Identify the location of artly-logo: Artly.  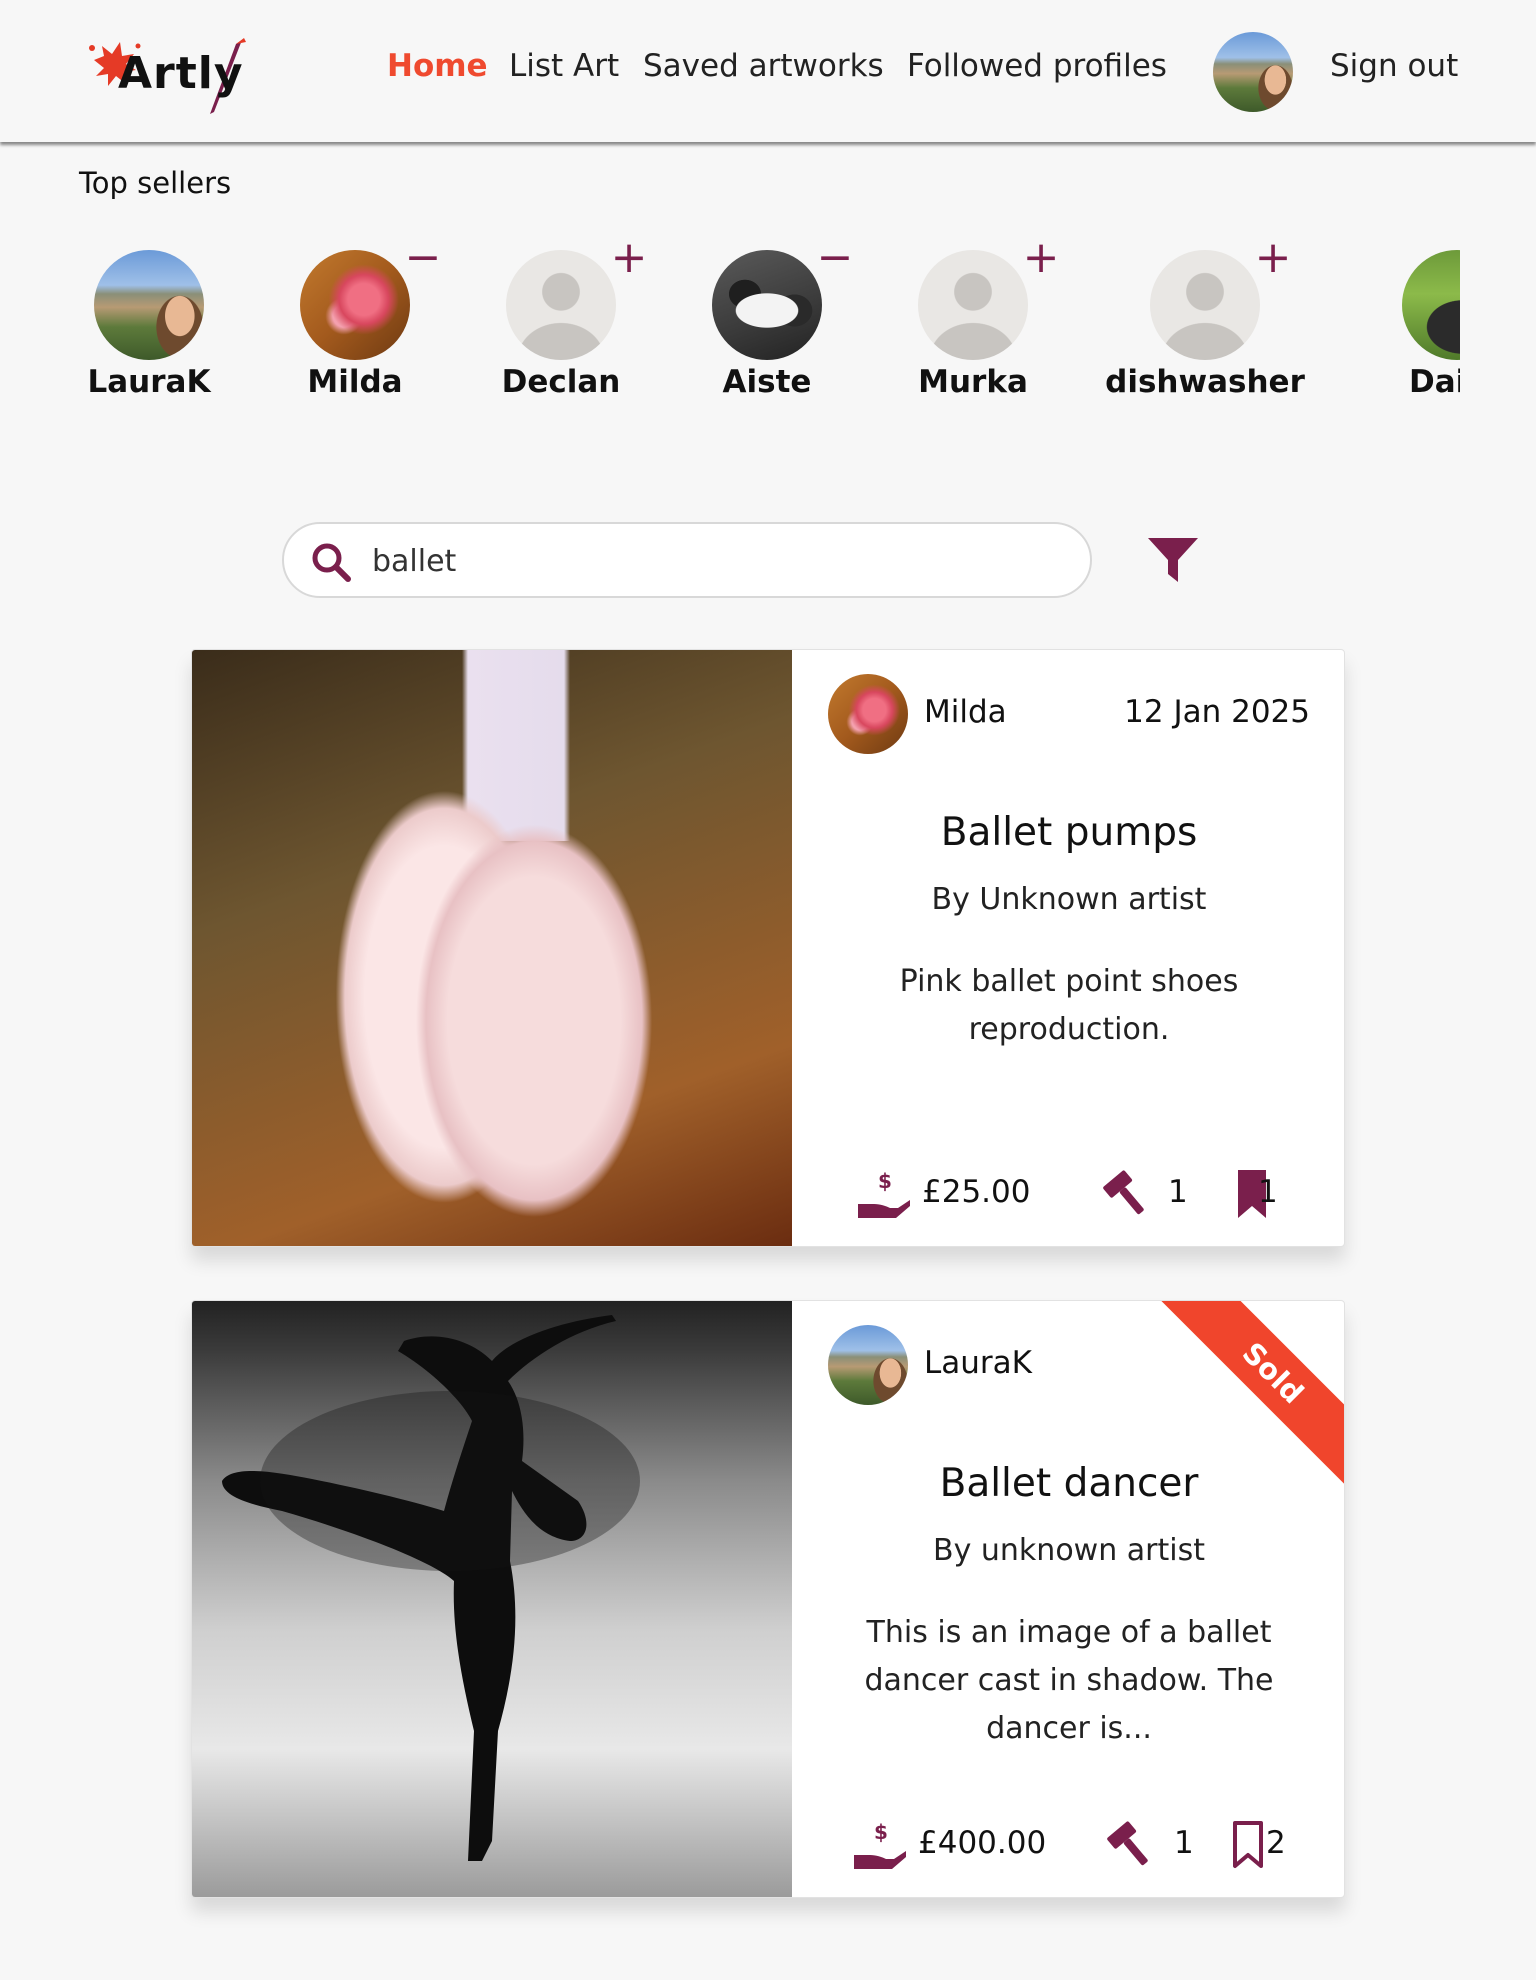
(171, 76).